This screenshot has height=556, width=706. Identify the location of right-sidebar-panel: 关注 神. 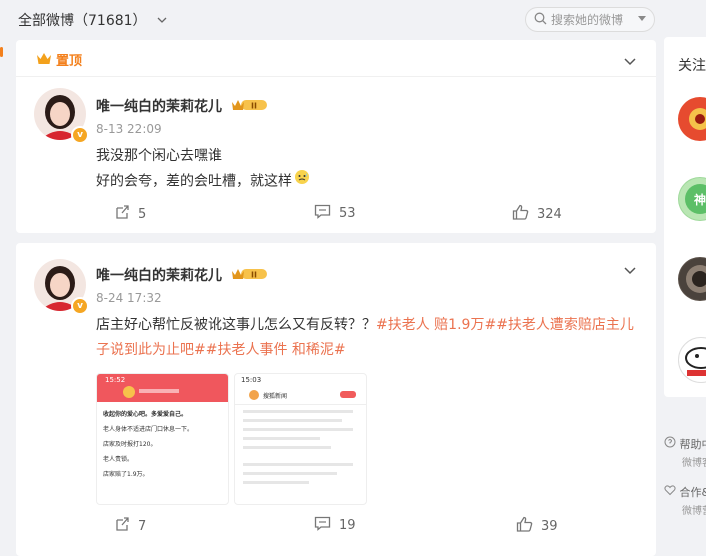
(685, 217).